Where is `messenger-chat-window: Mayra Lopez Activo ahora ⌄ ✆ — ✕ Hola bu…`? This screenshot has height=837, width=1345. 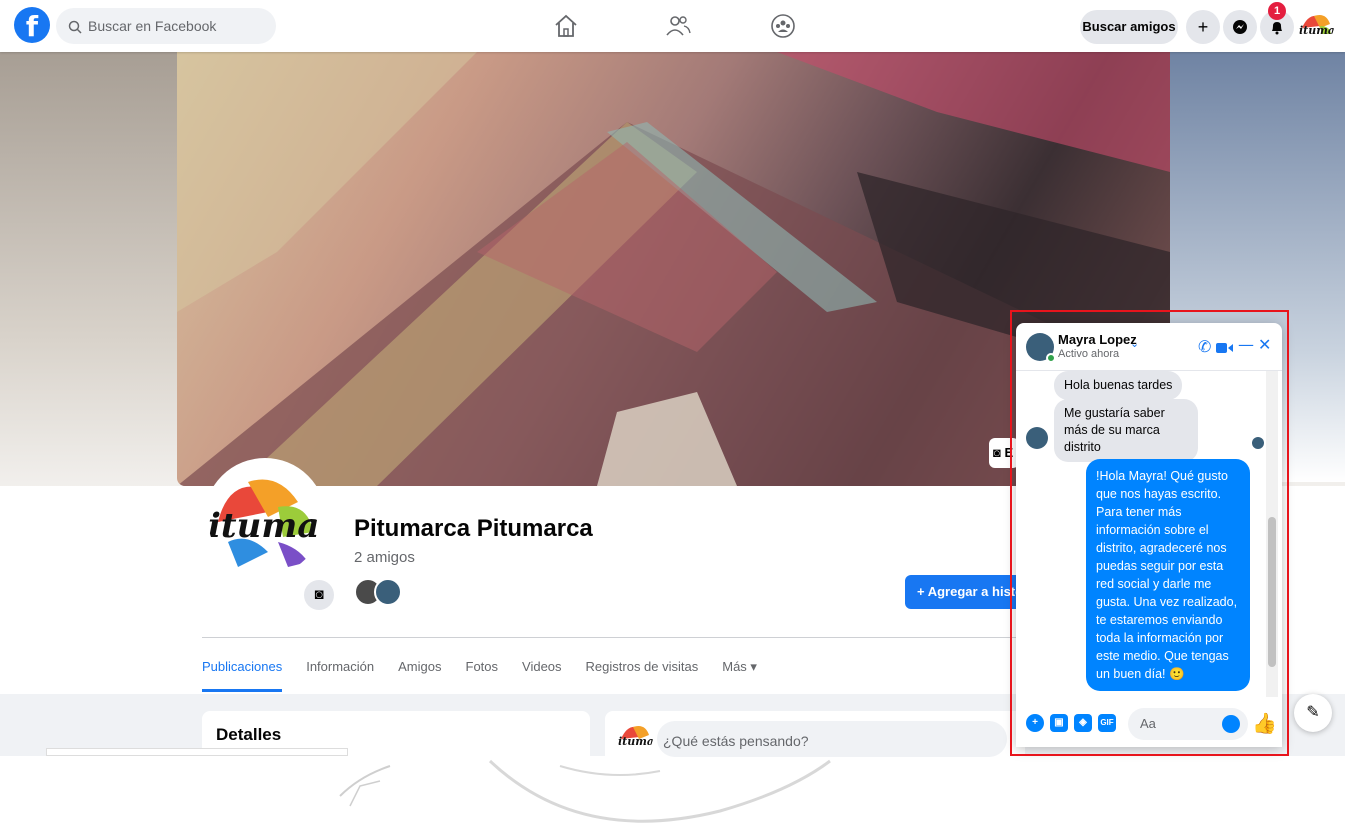
messenger-chat-window: Mayra Lopez Activo ahora ⌄ ✆ — ✕ Hola bu… is located at coordinates (1149, 535).